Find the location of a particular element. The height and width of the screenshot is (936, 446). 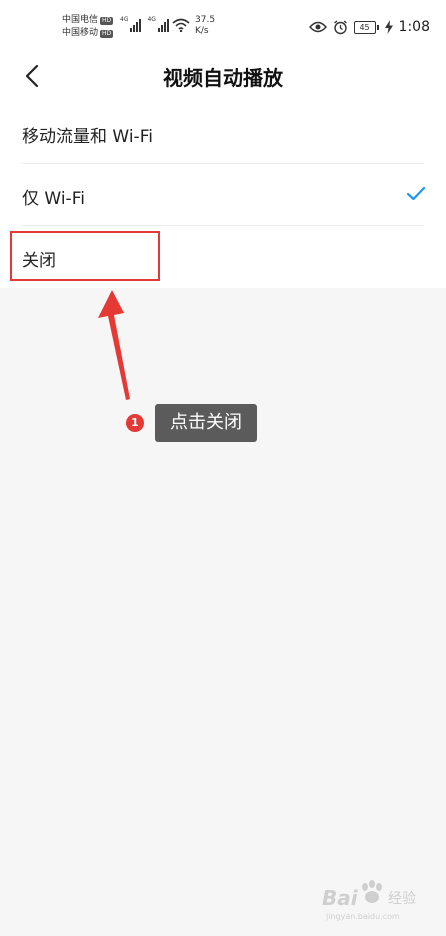

hd-badge-1: HD is located at coordinates (107, 20).